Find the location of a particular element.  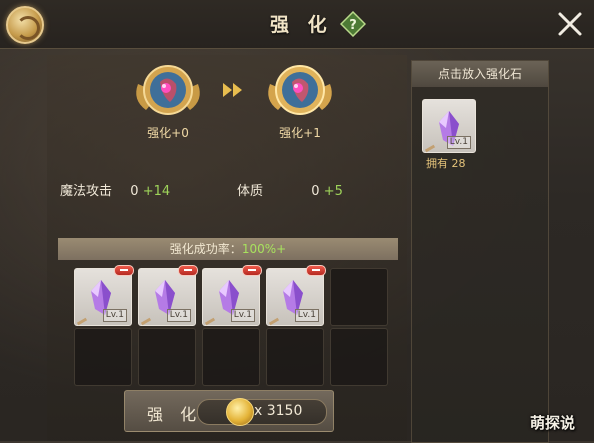

stat-bonus: +5 is located at coordinates (333, 191).